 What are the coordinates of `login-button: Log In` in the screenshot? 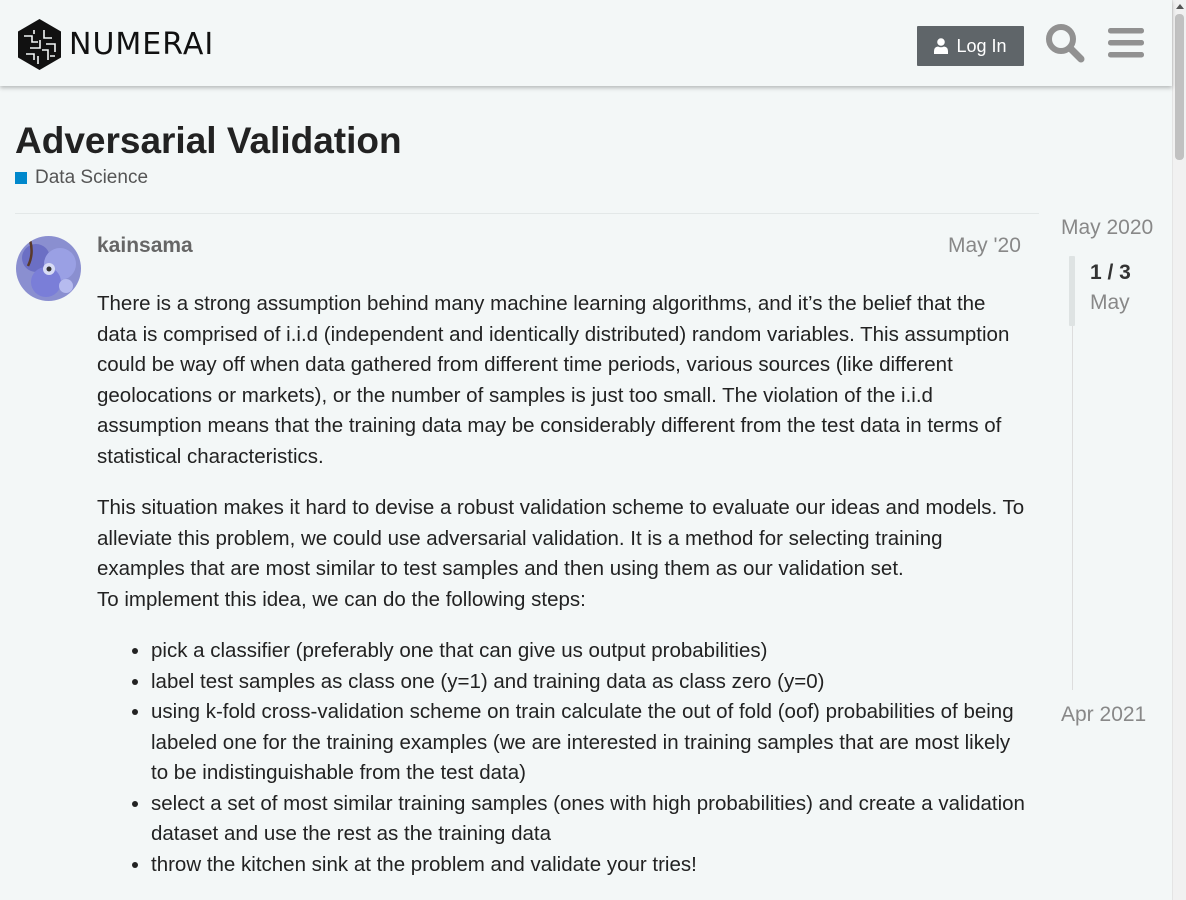 It's located at (970, 46).